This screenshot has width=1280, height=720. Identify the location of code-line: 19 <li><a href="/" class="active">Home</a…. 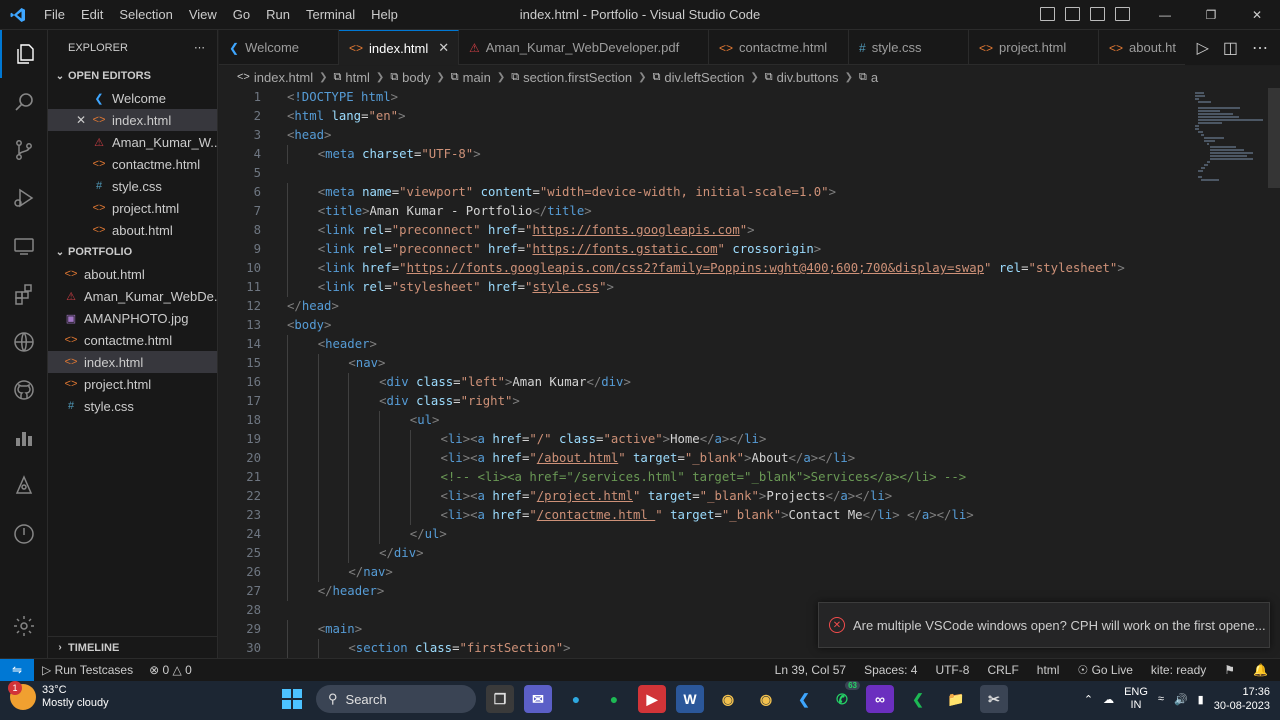
(704, 439).